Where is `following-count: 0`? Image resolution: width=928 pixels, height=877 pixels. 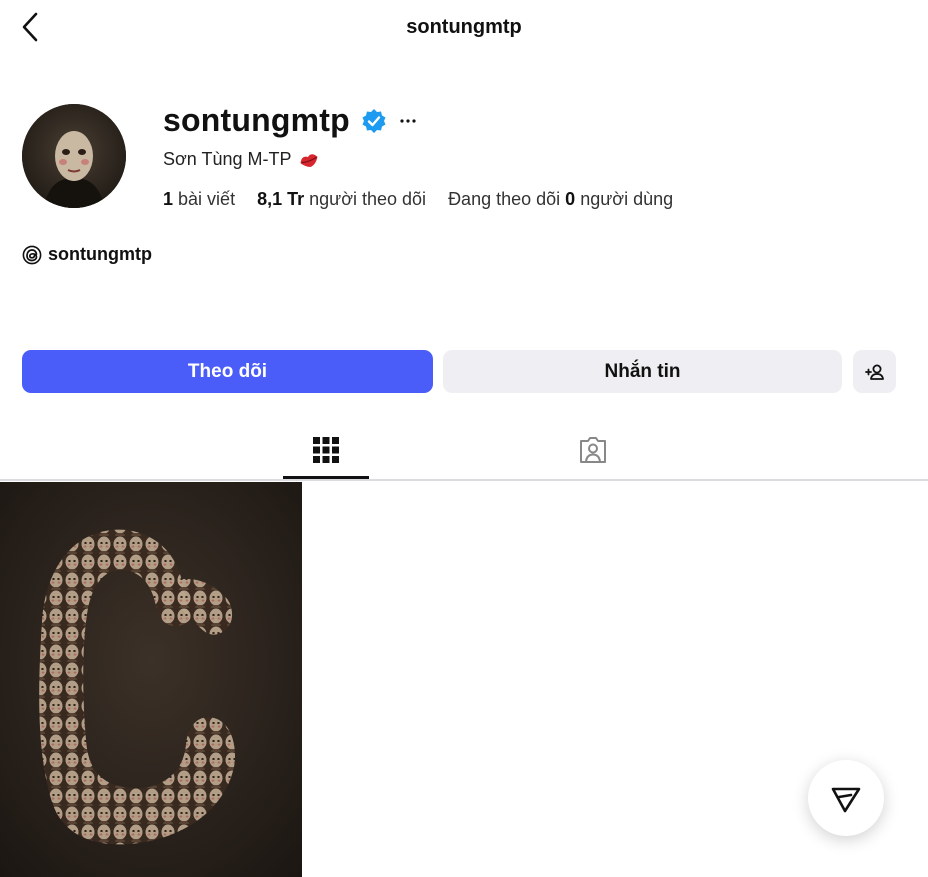 following-count: 0 is located at coordinates (570, 199).